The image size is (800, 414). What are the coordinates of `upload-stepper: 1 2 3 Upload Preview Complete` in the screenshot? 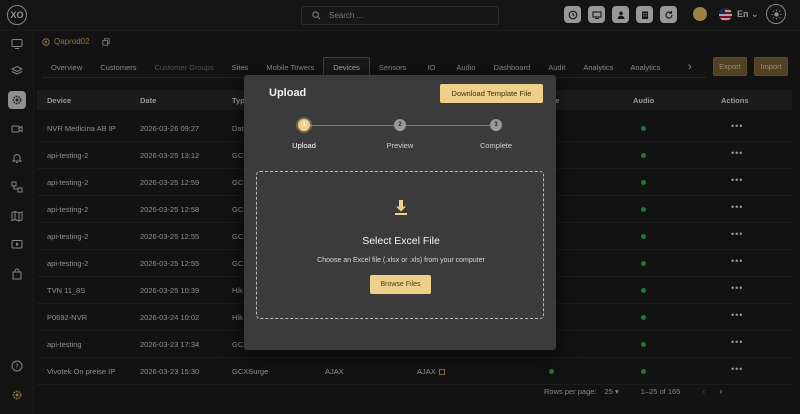 It's located at (400, 139).